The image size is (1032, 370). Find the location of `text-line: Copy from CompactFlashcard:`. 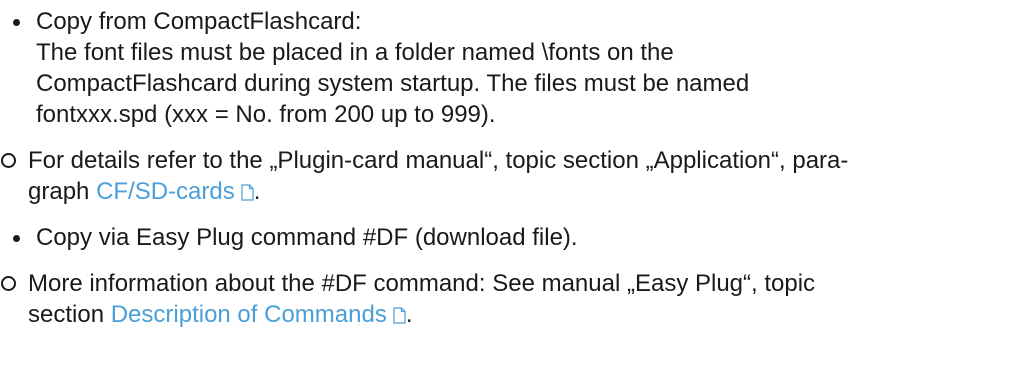

text-line: Copy from CompactFlashcard: is located at coordinates (199, 21).